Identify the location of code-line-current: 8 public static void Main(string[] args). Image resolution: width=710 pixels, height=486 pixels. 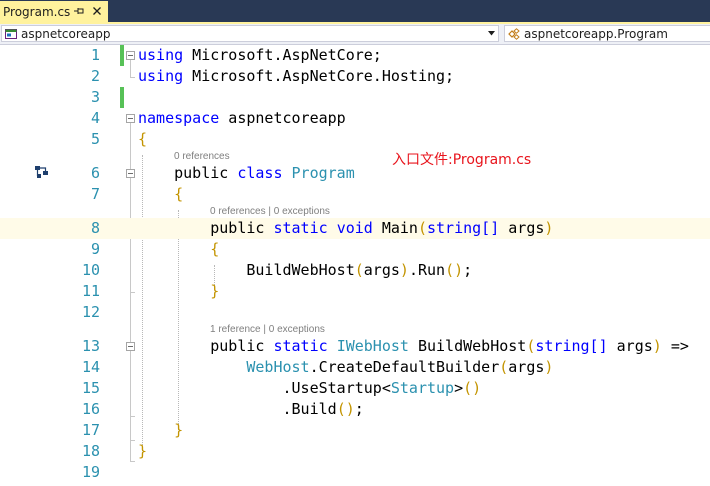
(355, 228).